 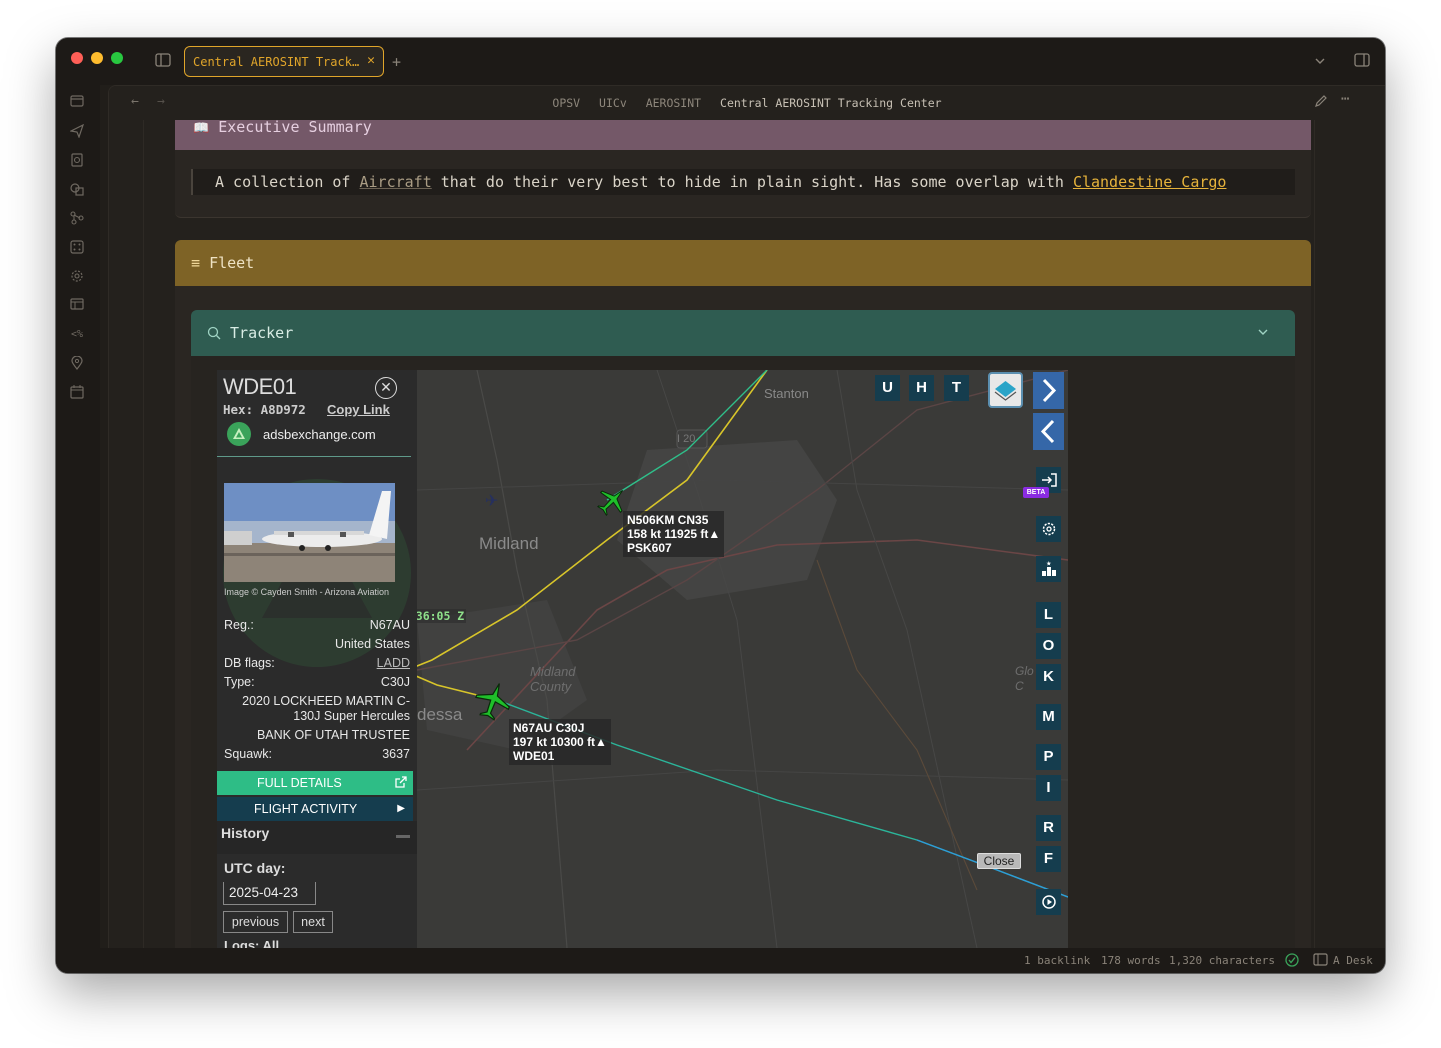 What do you see at coordinates (255, 922) in the screenshot?
I see `previous-day-button: previous` at bounding box center [255, 922].